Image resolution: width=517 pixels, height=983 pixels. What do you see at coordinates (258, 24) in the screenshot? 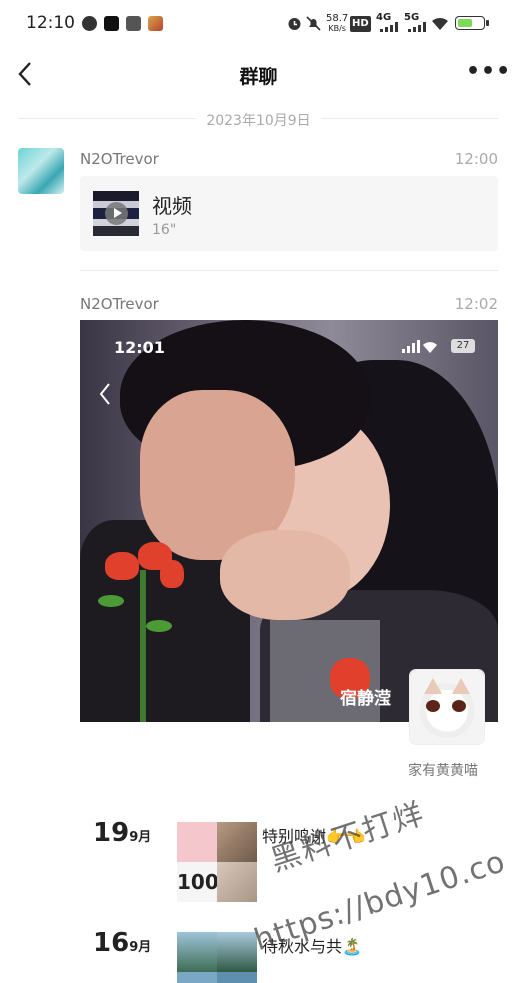
I see `status-bar: 12:10 58.7 KB/s HD 4G 5G` at bounding box center [258, 24].